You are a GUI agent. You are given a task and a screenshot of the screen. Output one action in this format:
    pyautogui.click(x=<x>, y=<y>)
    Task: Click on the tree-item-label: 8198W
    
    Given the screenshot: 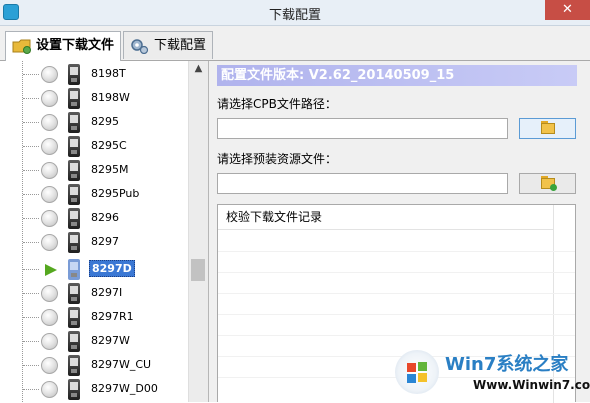 What is the action you would take?
    pyautogui.click(x=110, y=97)
    